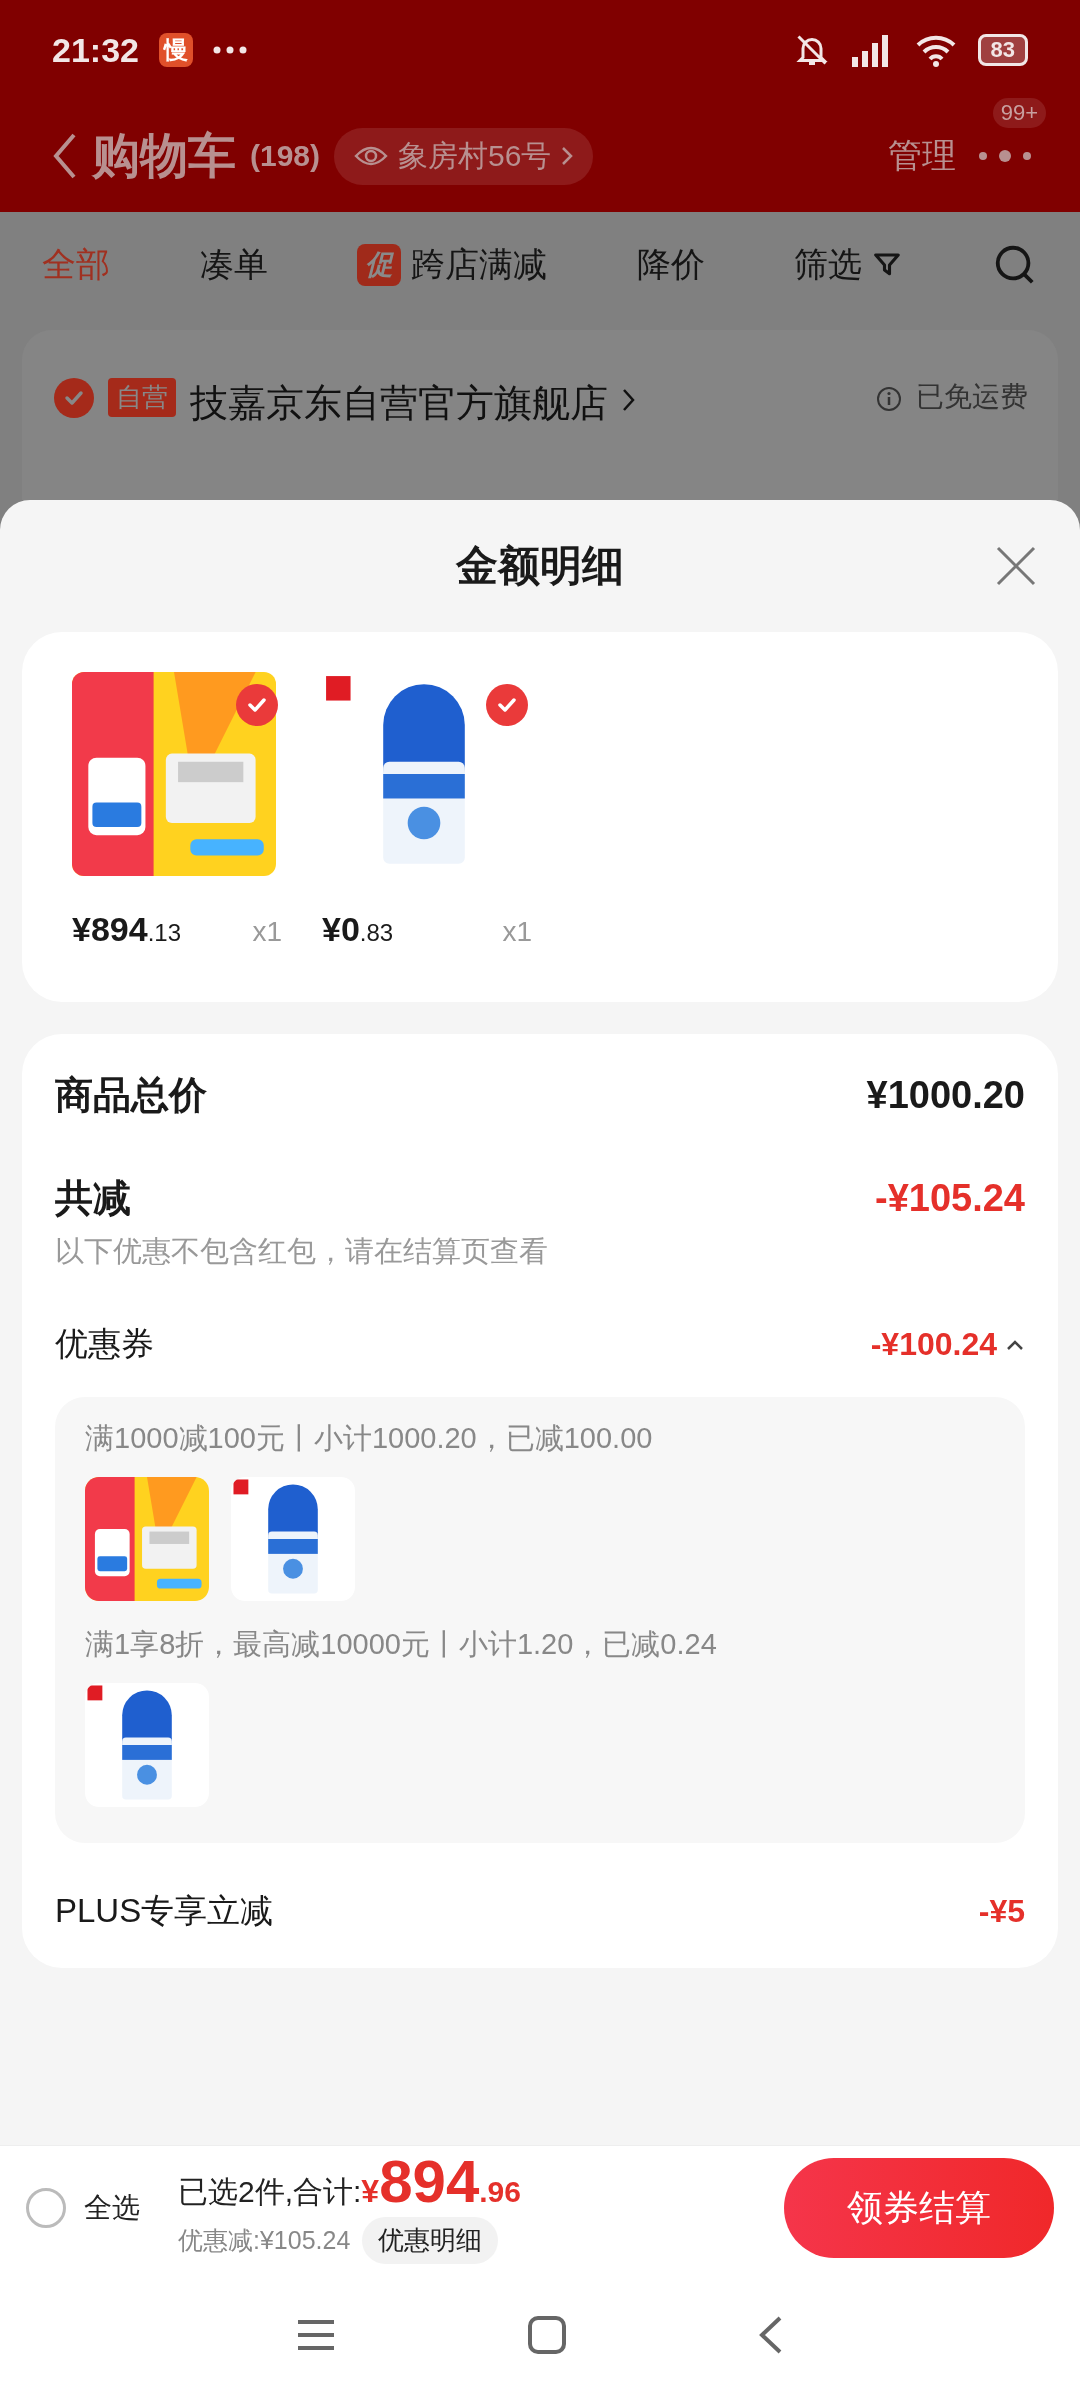 The width and height of the screenshot is (1080, 2400). I want to click on select-all-checkbox, so click(46, 2208).